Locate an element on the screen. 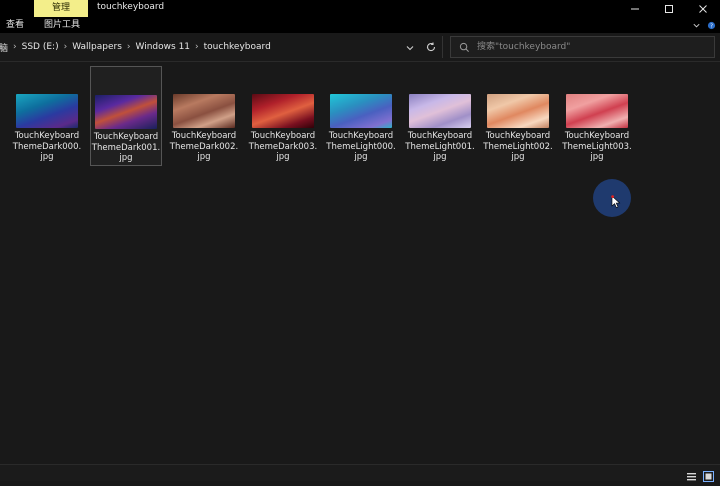  tab-manage: 管理 is located at coordinates (61, 8).